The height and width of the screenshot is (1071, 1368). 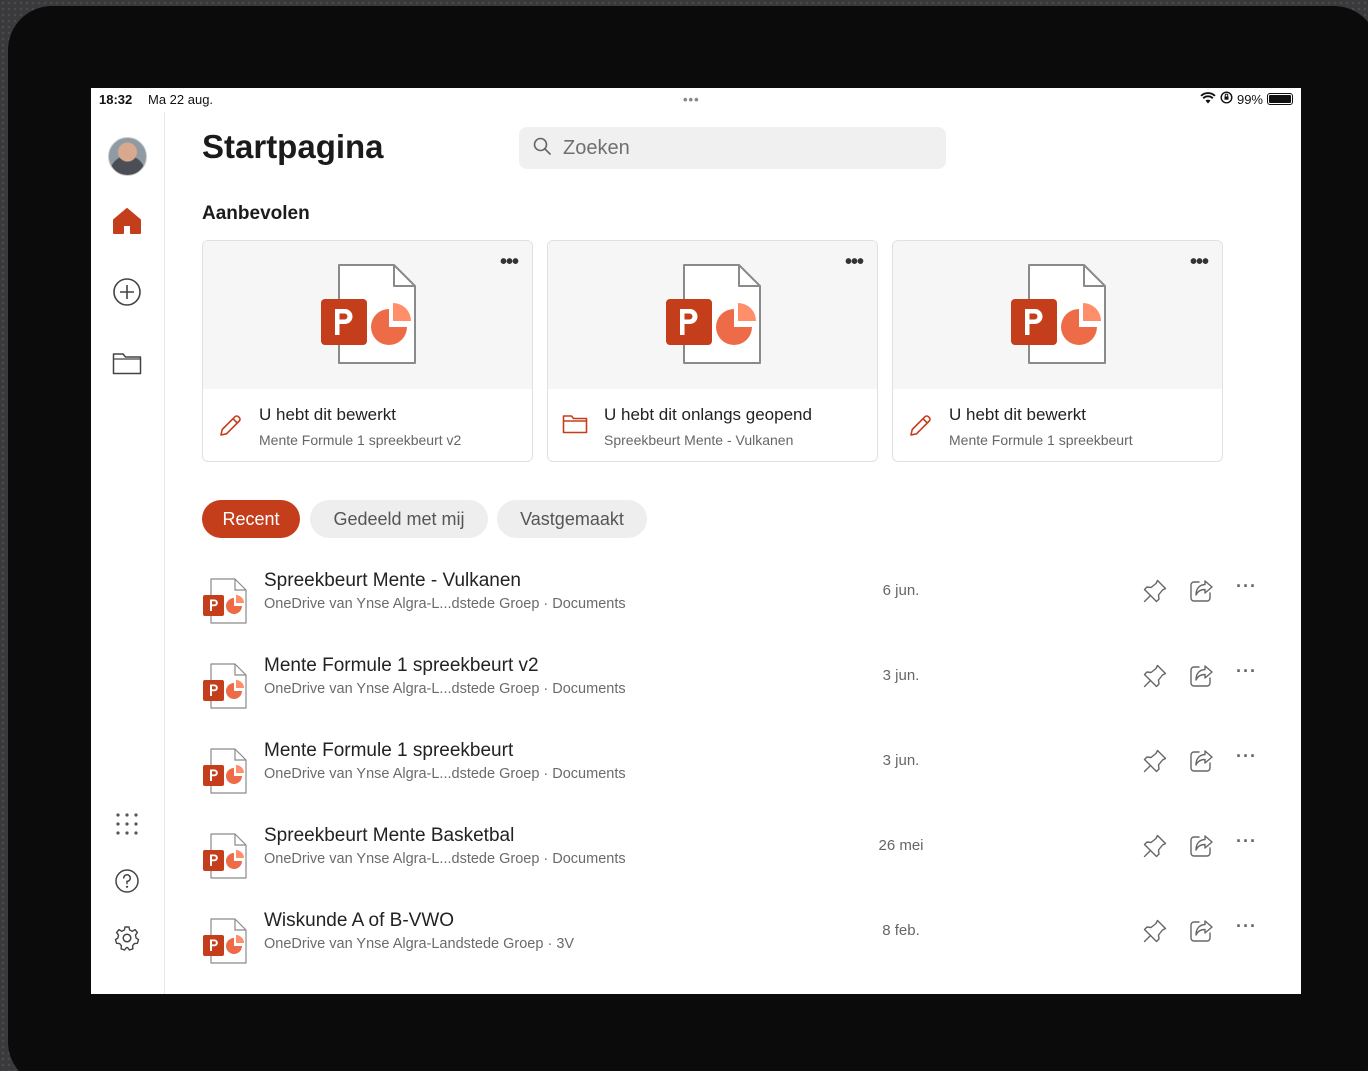 I want to click on battery-icon, so click(x=1280, y=99).